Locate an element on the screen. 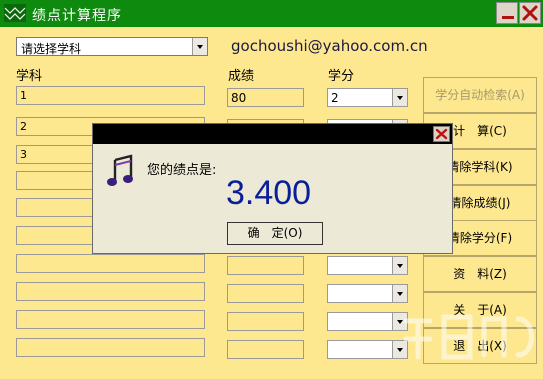 This screenshot has width=543, height=379. credit-select-1: 2 is located at coordinates (367, 97).